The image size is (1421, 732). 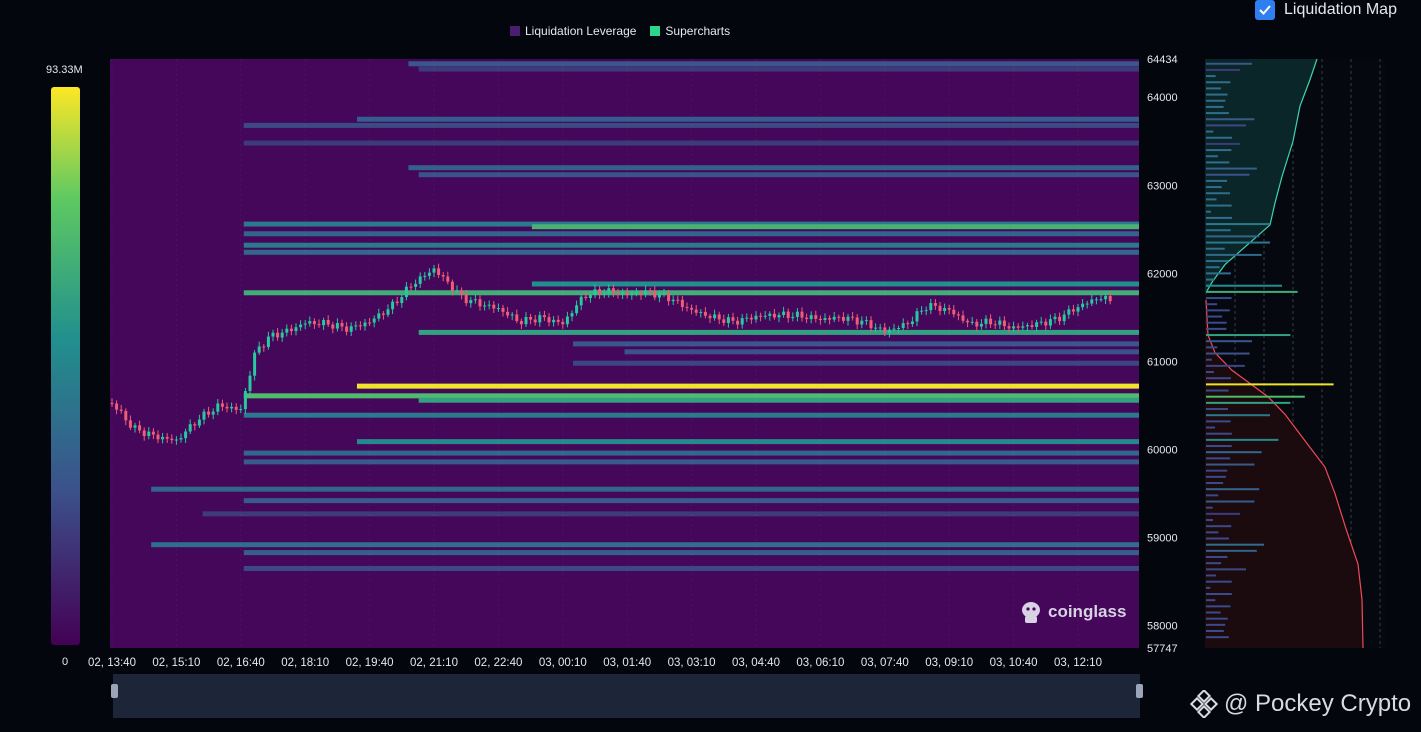 What do you see at coordinates (627, 663) in the screenshot?
I see `x-tick-label: 03, 01:40` at bounding box center [627, 663].